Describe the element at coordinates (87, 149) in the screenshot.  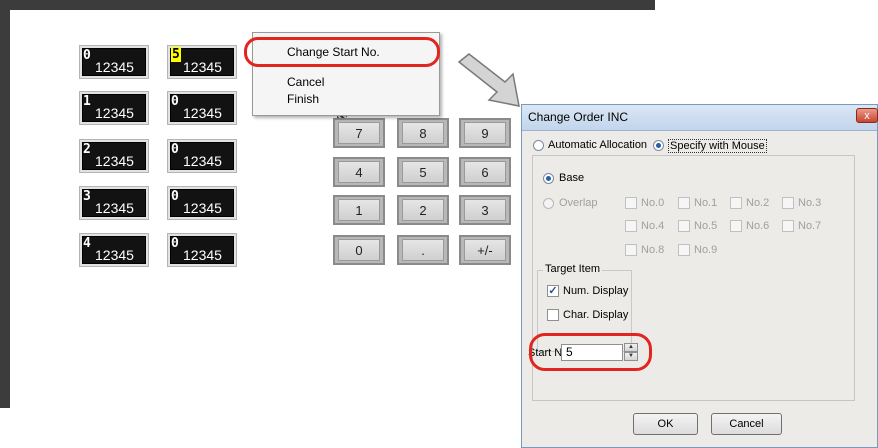
I see `order-index: 2` at that location.